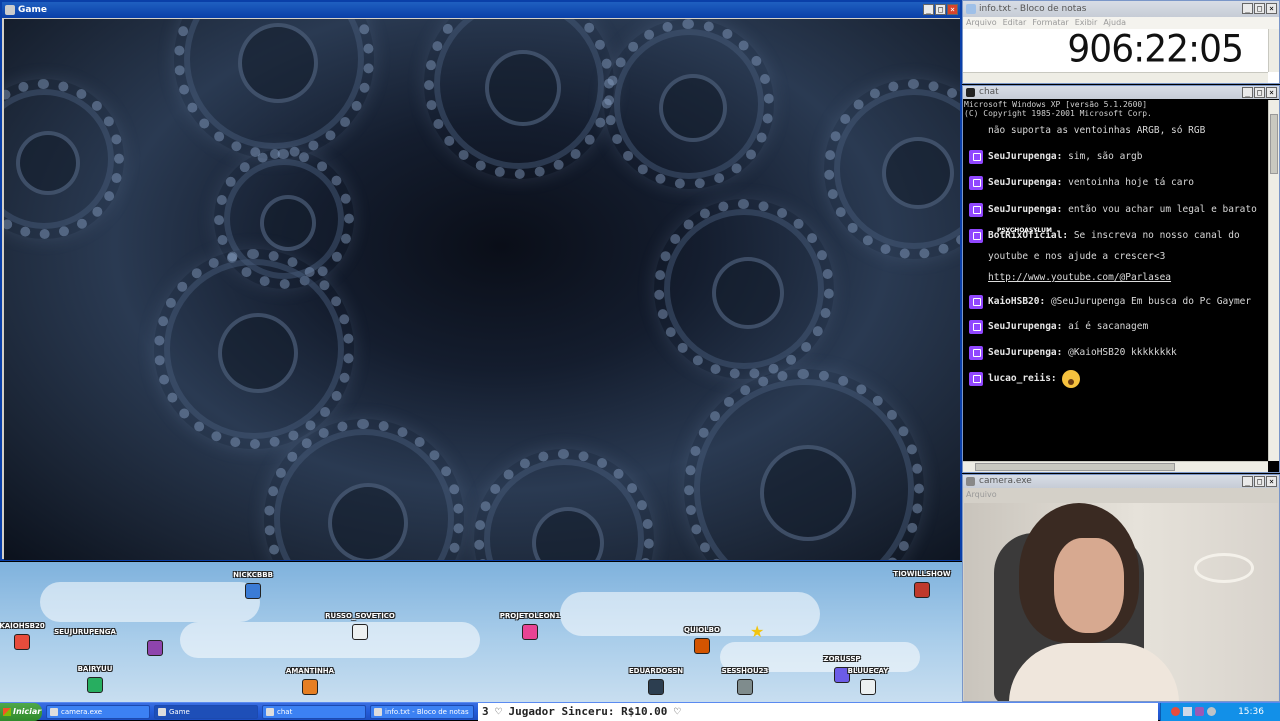 This screenshot has height=721, width=1280. What do you see at coordinates (1131, 182) in the screenshot?
I see `message-text: ventoinha hoje tá caro` at bounding box center [1131, 182].